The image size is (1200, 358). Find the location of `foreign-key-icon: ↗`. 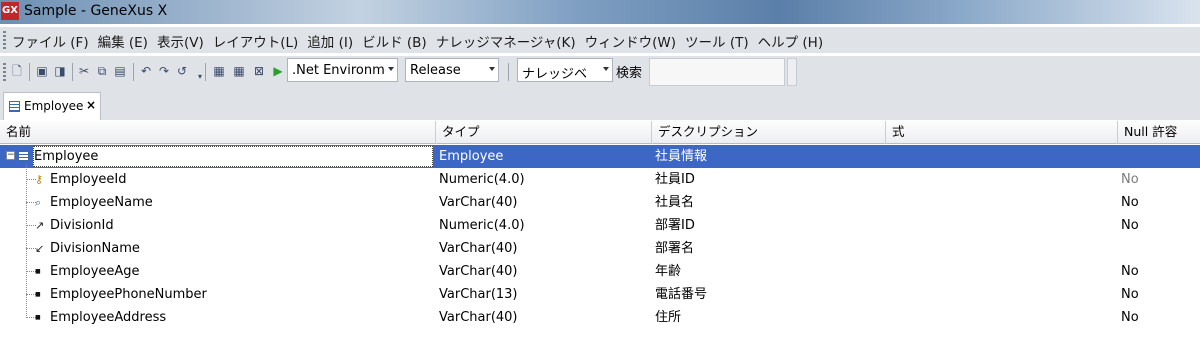

foreign-key-icon: ↗ is located at coordinates (40, 225).